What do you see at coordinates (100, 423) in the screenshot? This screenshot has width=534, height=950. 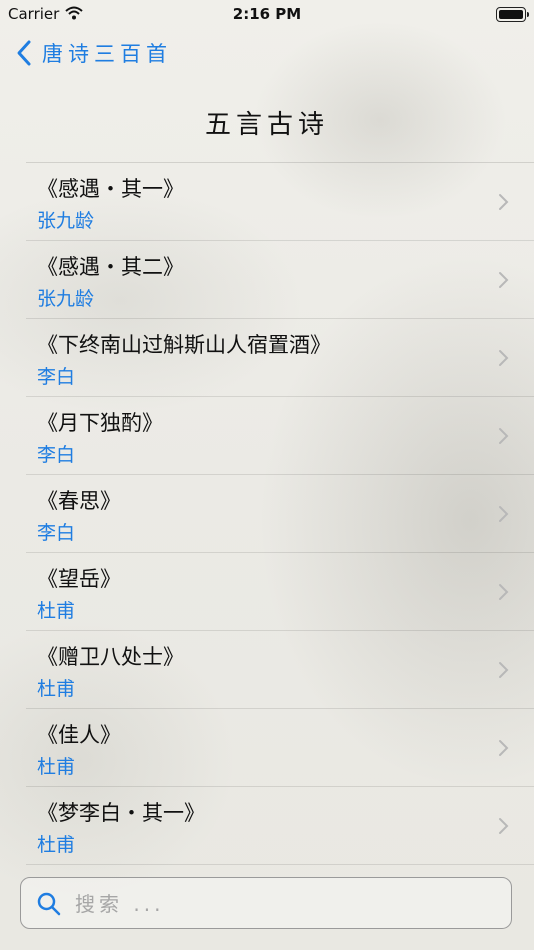 I see `poem-title: 《月下独酌》` at bounding box center [100, 423].